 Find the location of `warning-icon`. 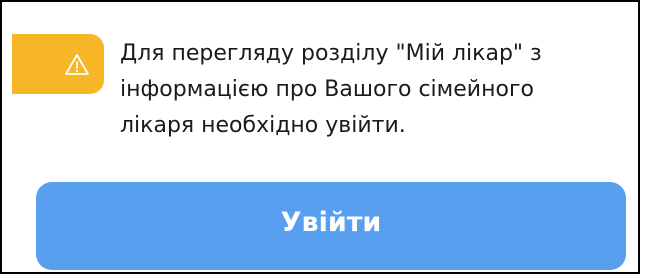

warning-icon is located at coordinates (77, 64).